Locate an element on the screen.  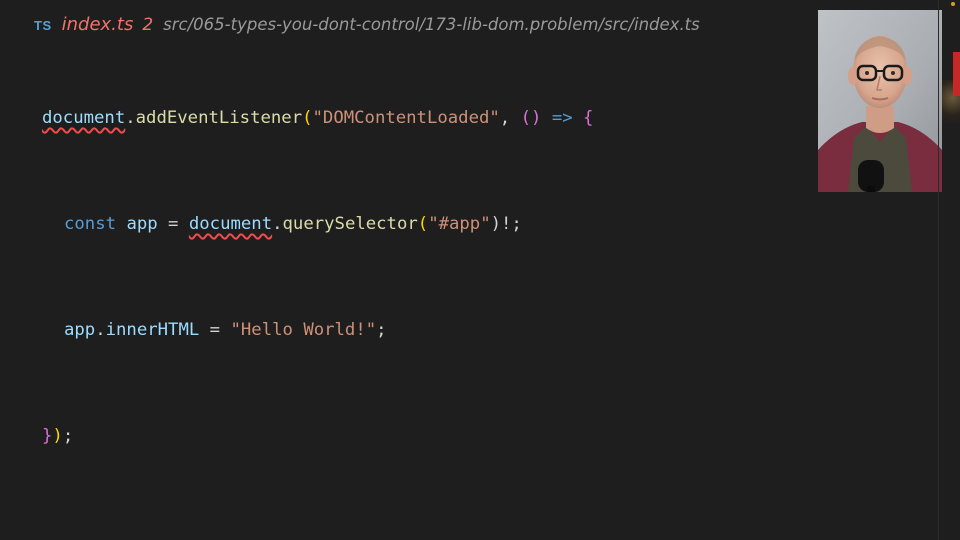
presenter-portrait-icon is located at coordinates (880, 101).